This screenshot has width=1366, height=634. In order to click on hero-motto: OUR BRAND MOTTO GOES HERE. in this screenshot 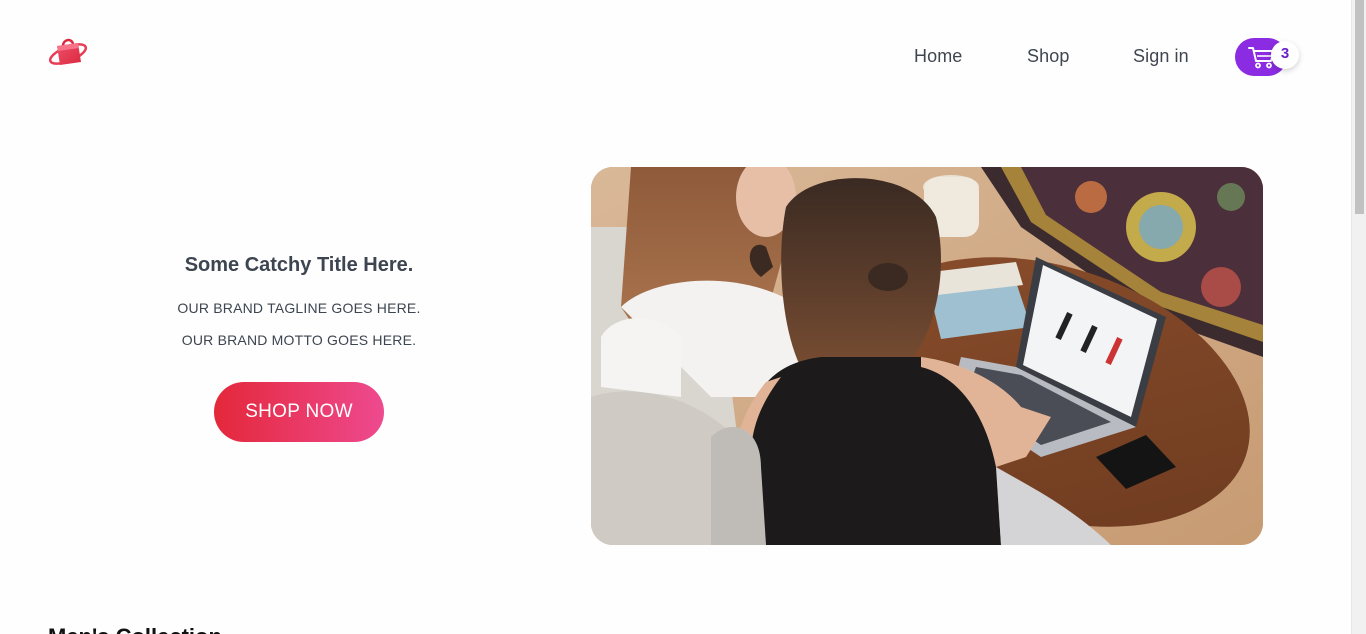, I will do `click(299, 340)`.